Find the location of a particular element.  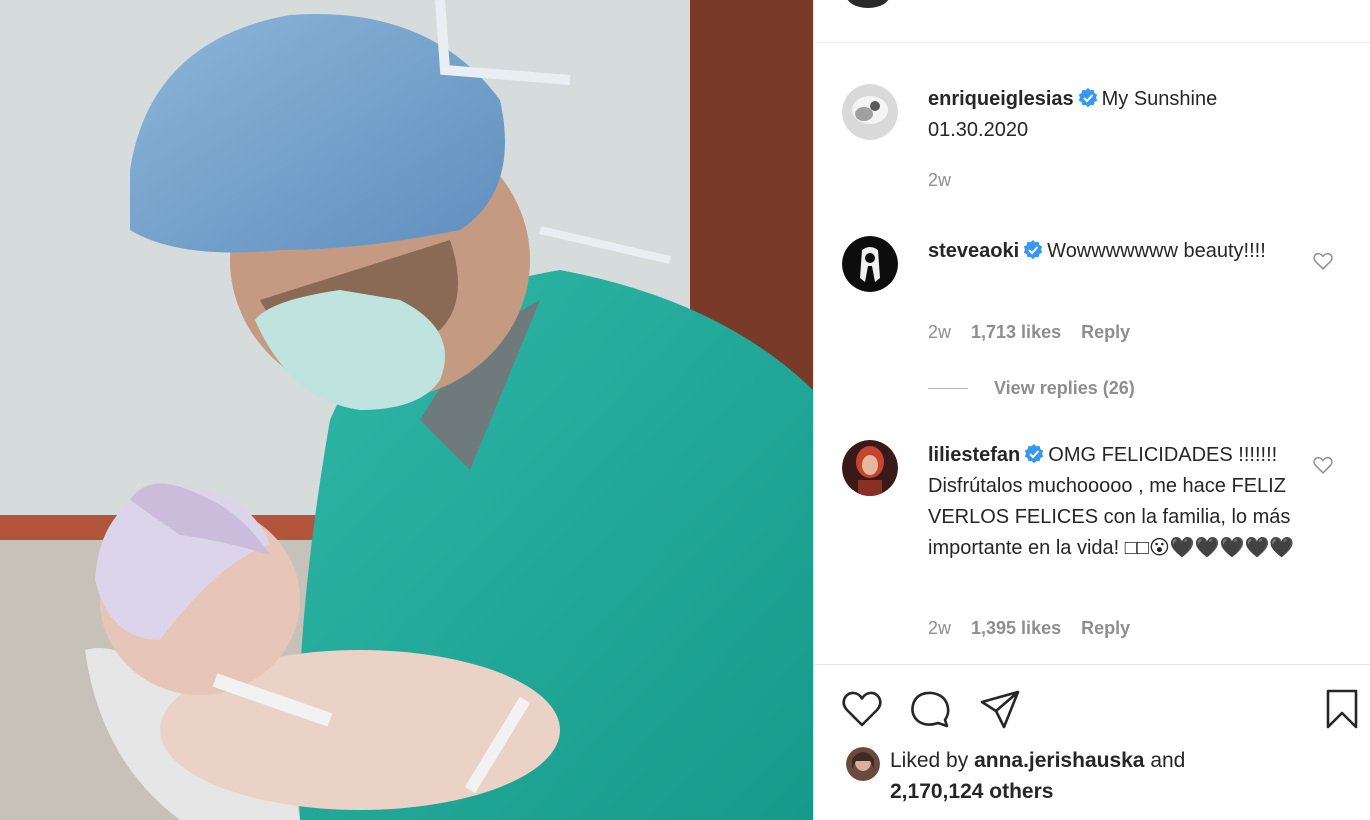

comment-username: liliestefan is located at coordinates (974, 455).